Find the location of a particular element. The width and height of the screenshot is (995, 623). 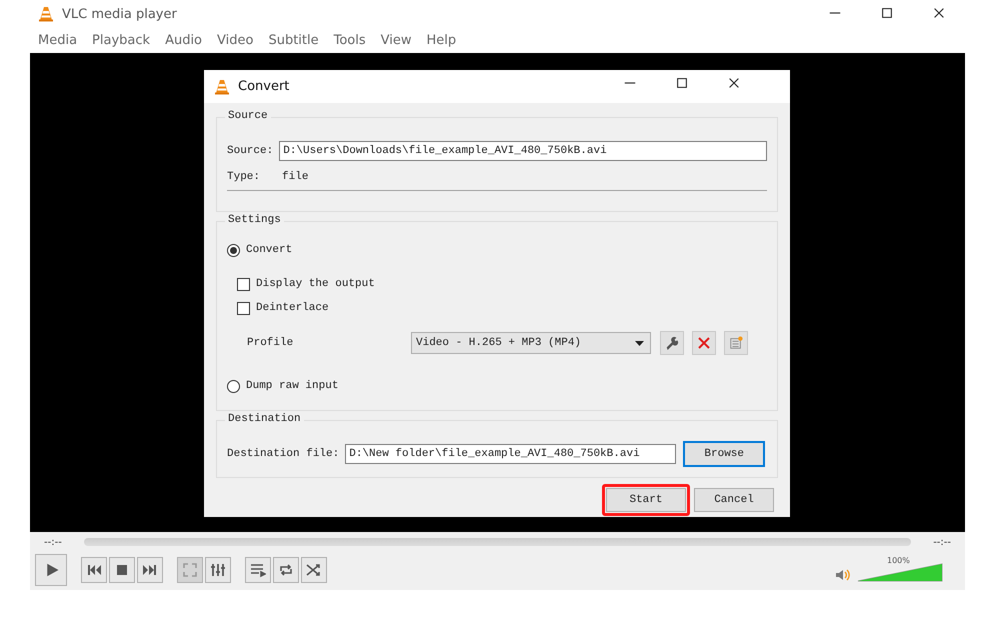

loop-icon is located at coordinates (286, 570).